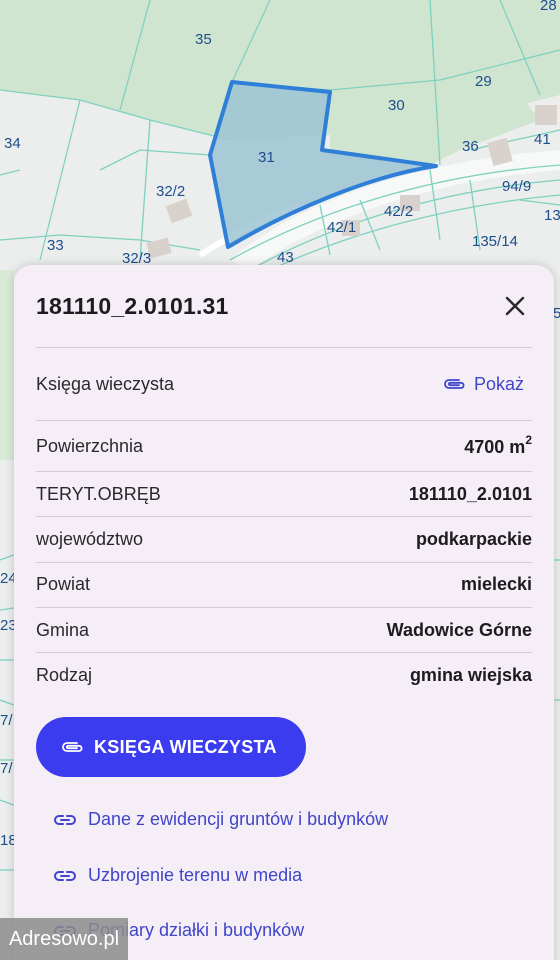  What do you see at coordinates (64, 674) in the screenshot?
I see `type-label: Rodzaj` at bounding box center [64, 674].